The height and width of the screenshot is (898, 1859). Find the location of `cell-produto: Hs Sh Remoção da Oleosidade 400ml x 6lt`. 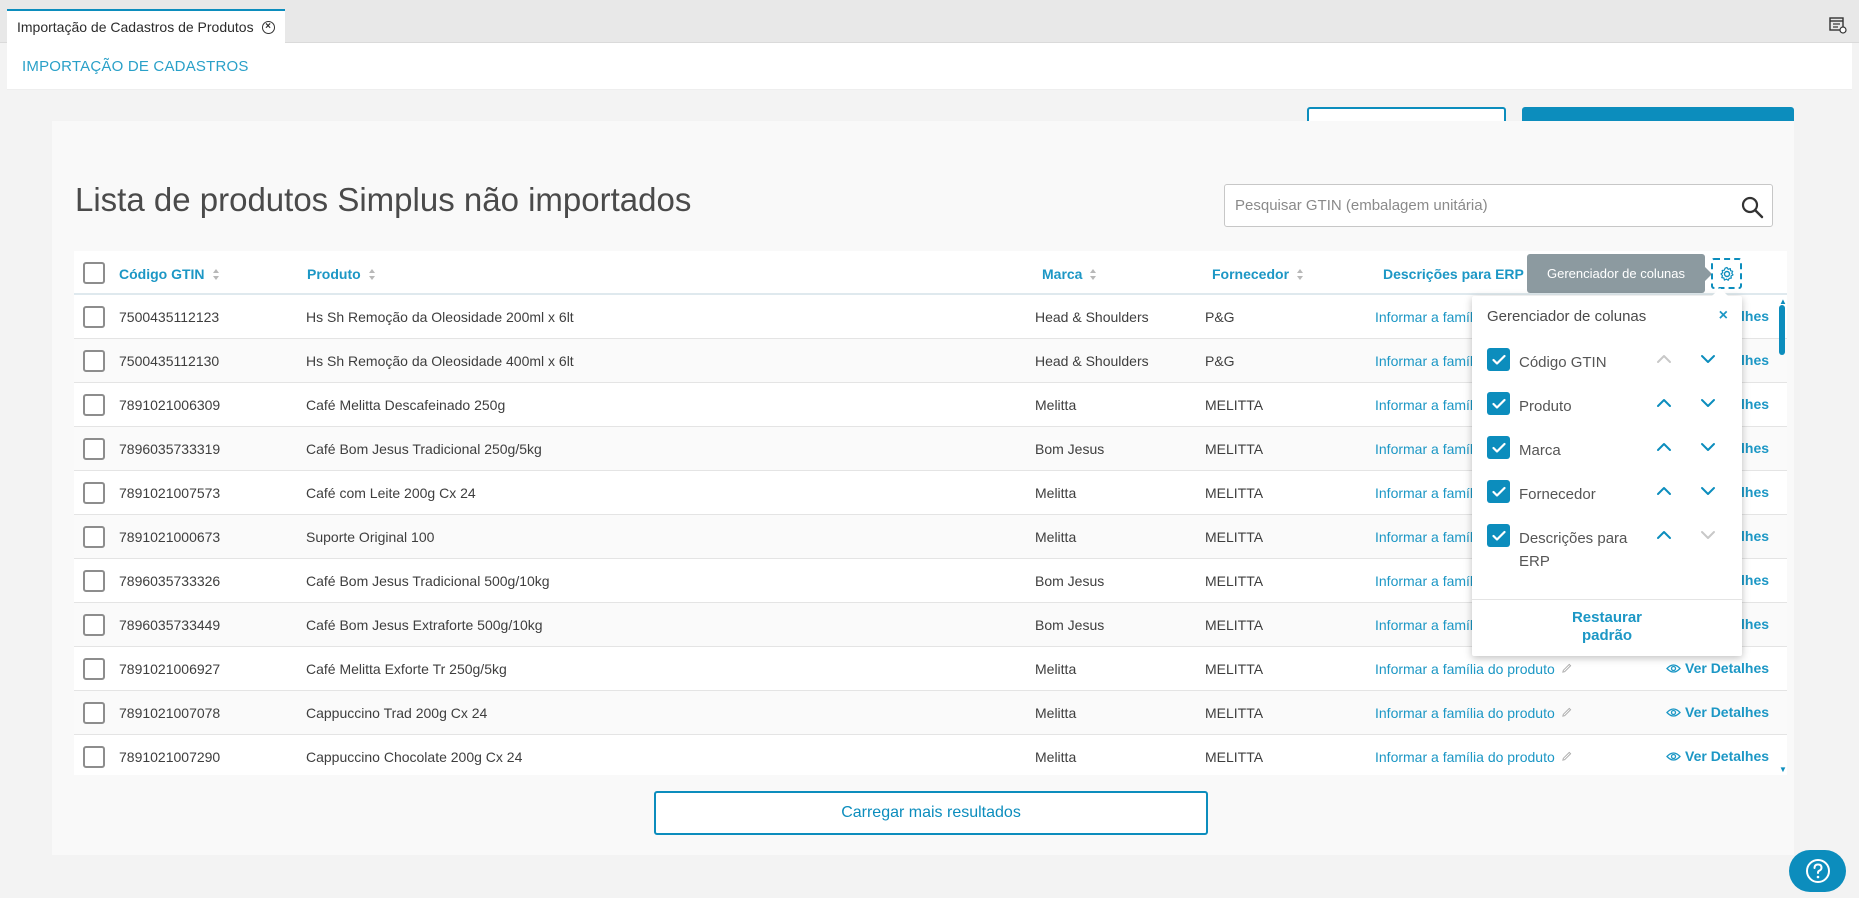

cell-produto: Hs Sh Remoção da Oleosidade 400ml x 6lt is located at coordinates (440, 361).